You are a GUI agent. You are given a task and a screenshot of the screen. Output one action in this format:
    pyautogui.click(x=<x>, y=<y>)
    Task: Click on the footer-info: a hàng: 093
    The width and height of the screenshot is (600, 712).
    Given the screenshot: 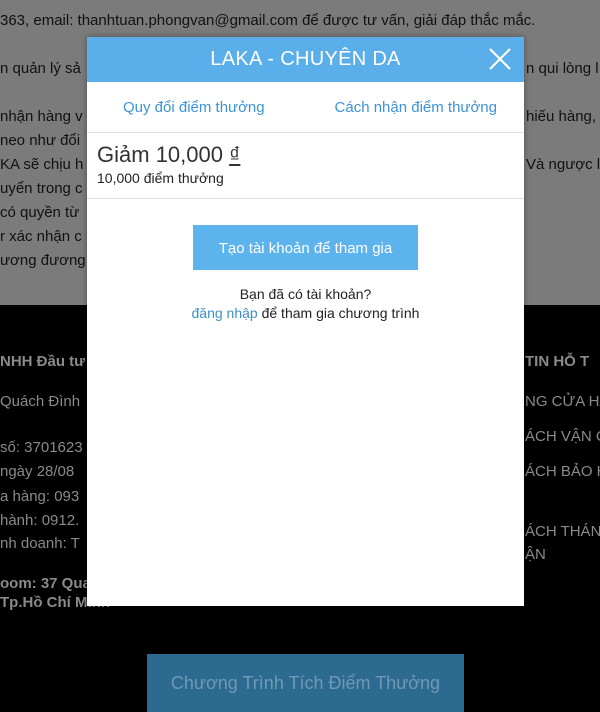 What is the action you would take?
    pyautogui.click(x=40, y=496)
    